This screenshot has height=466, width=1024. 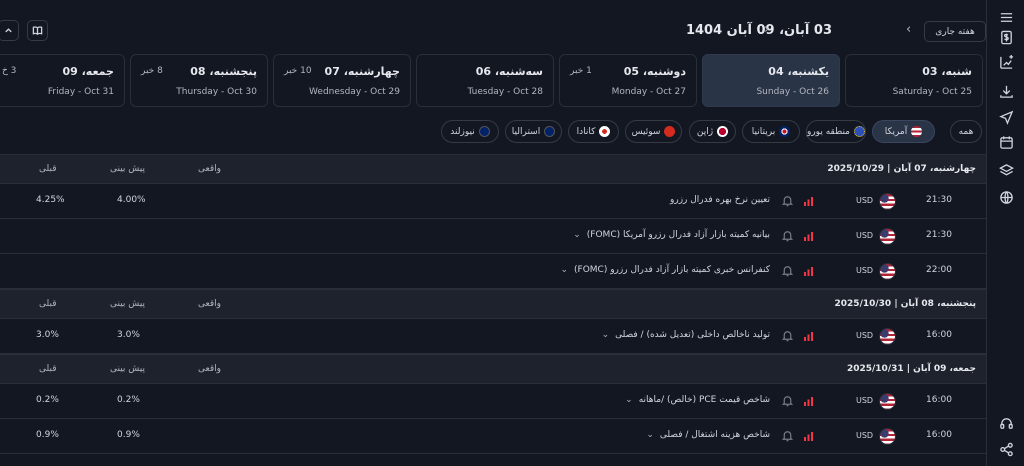 I want to click on event-title: تولید ناخالص داخلی (تعدیل شده) / فصلی ⌄, so click(x=686, y=335).